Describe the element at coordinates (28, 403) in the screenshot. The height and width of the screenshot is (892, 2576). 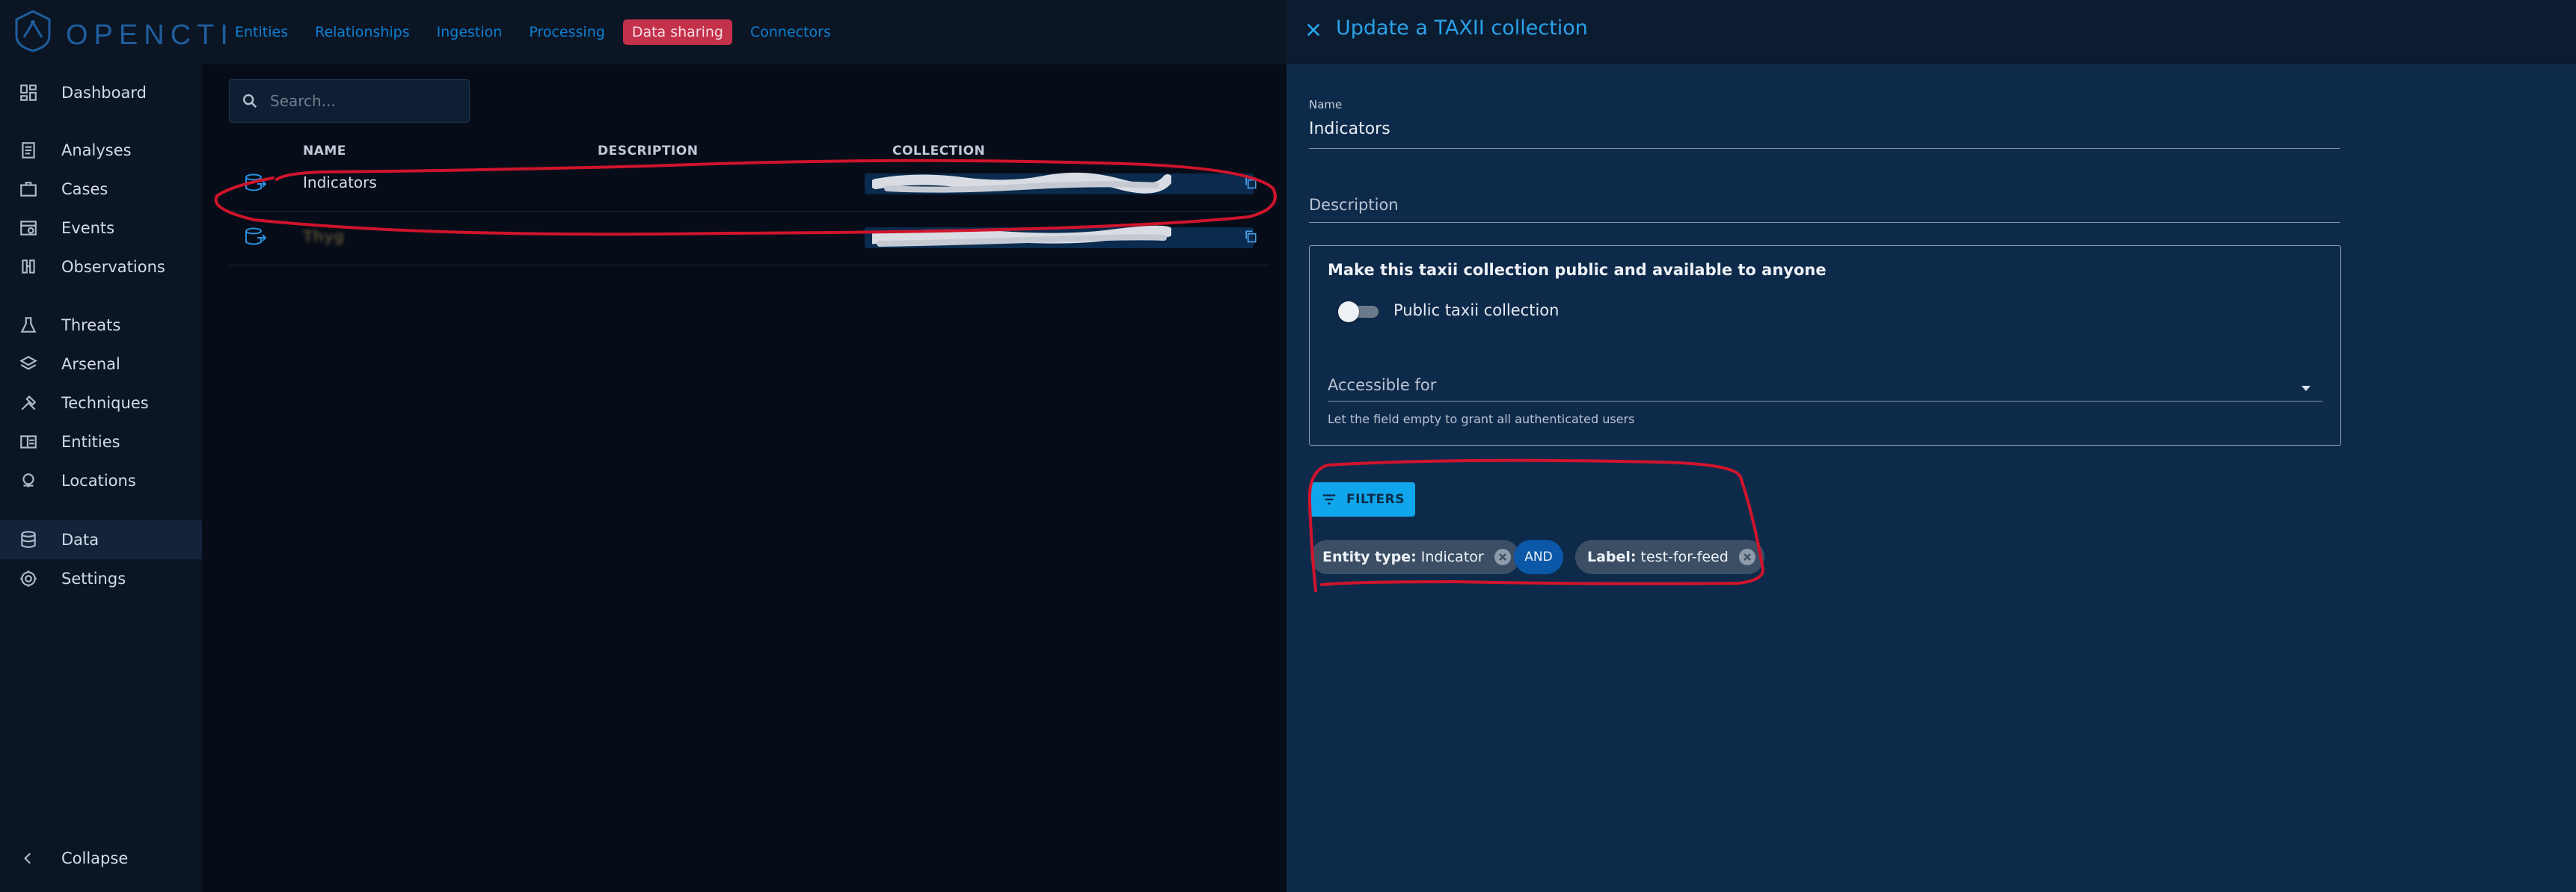
I see `techniques-icon` at that location.